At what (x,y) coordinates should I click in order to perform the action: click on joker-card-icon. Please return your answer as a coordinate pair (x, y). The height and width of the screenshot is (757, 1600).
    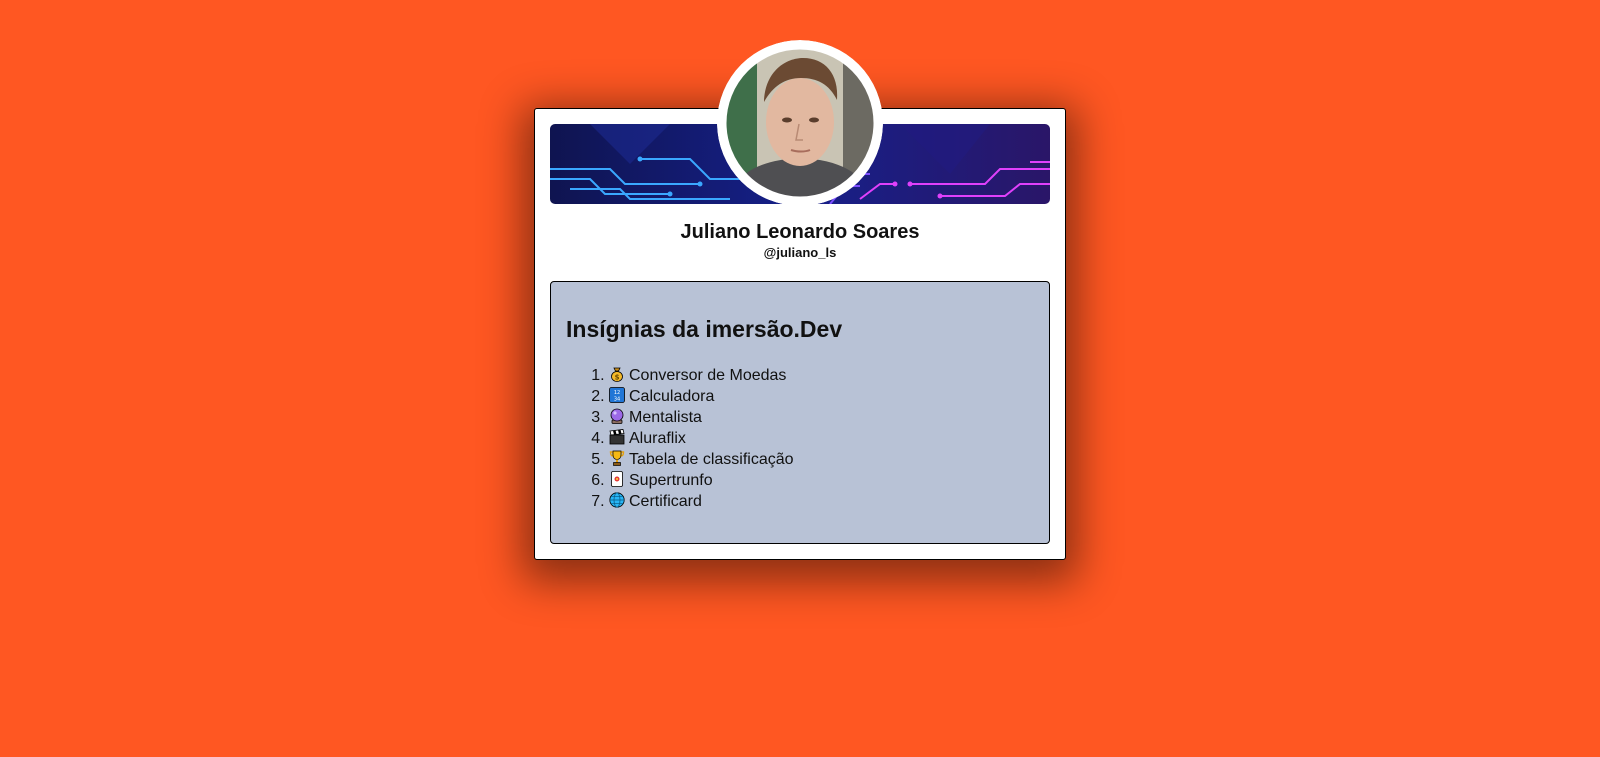
    Looking at the image, I should click on (617, 479).